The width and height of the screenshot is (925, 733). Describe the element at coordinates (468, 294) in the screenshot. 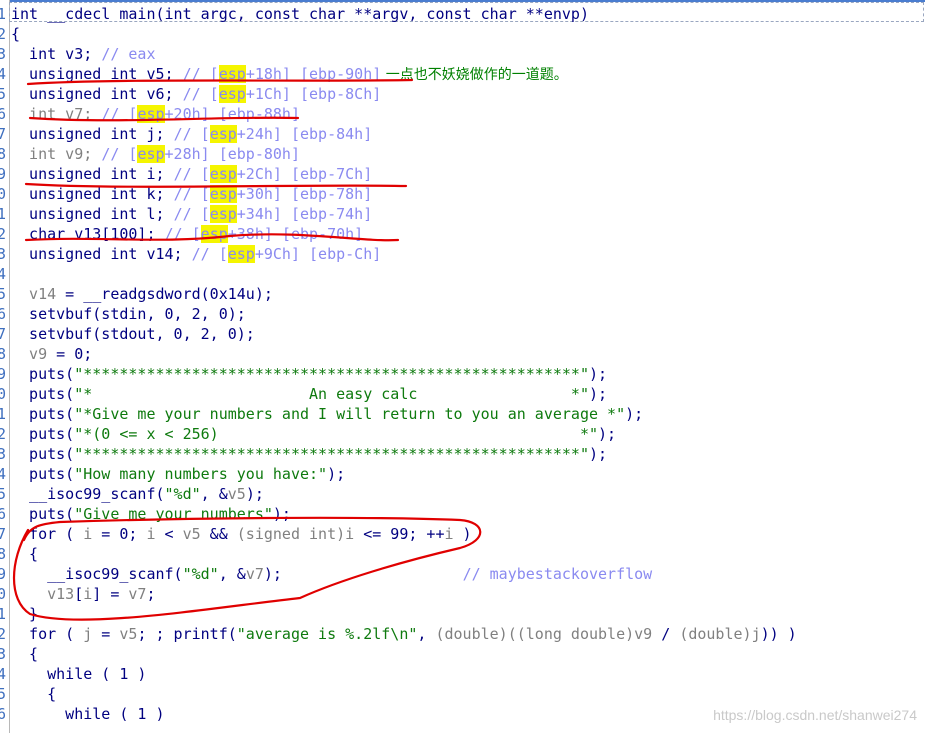

I see `code-line: v14 = __readgsdword(0x14u);` at that location.